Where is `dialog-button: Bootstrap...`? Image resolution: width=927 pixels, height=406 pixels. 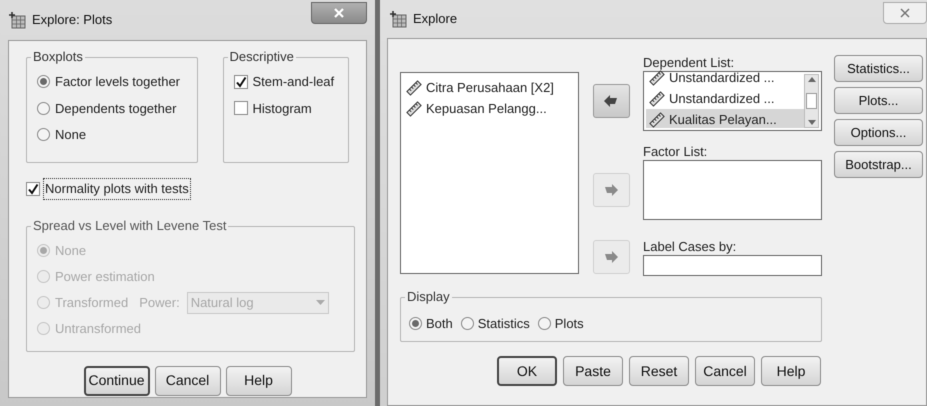
dialog-button: Bootstrap... is located at coordinates (878, 164).